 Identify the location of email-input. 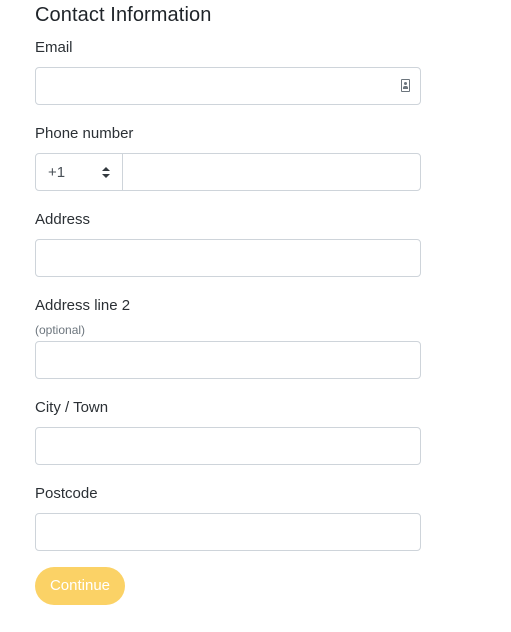
(228, 86).